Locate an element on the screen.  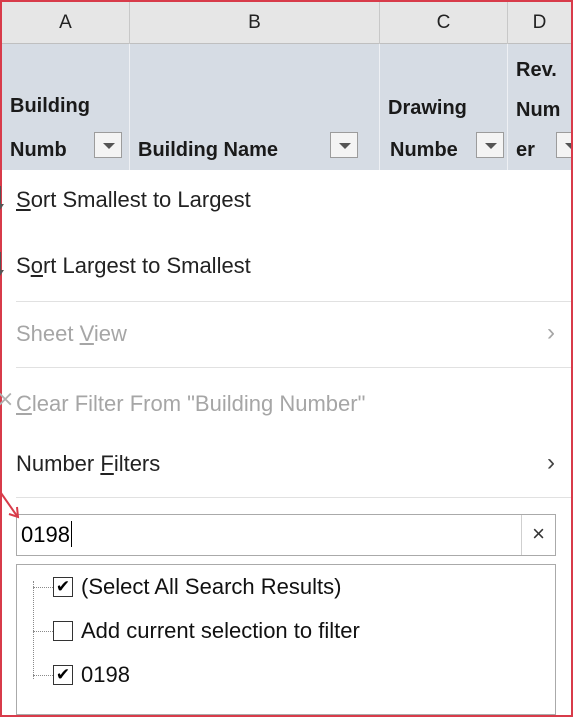
filter-dropdown-building-name is located at coordinates (344, 145).